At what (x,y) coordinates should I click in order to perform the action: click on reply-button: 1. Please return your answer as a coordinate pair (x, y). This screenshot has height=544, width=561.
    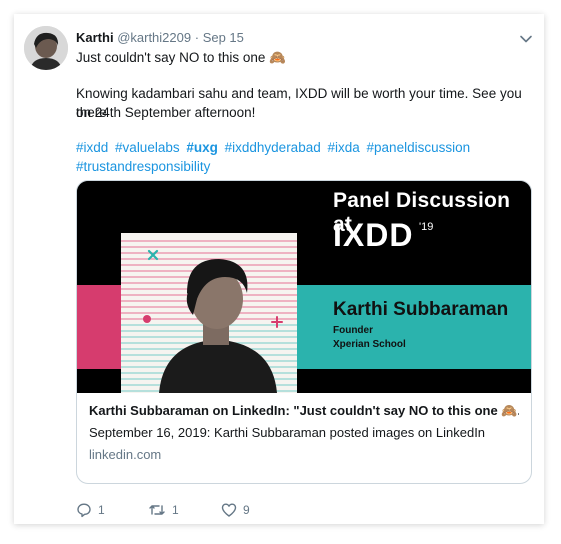
    Looking at the image, I should click on (90, 510).